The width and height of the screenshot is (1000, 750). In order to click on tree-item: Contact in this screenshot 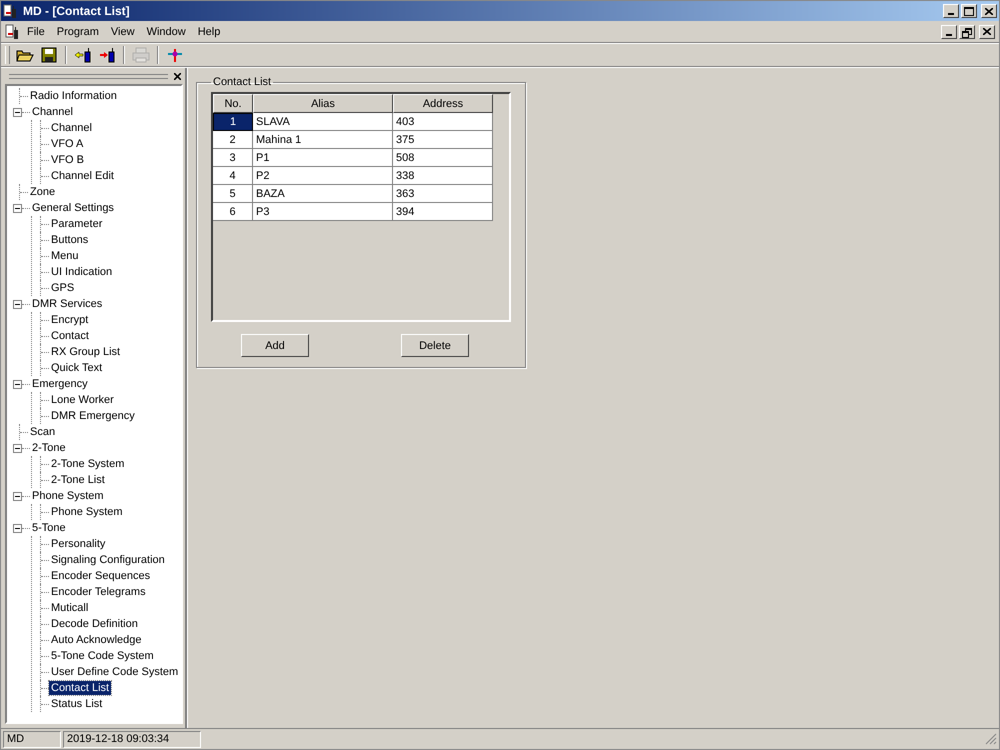, I will do `click(70, 336)`.